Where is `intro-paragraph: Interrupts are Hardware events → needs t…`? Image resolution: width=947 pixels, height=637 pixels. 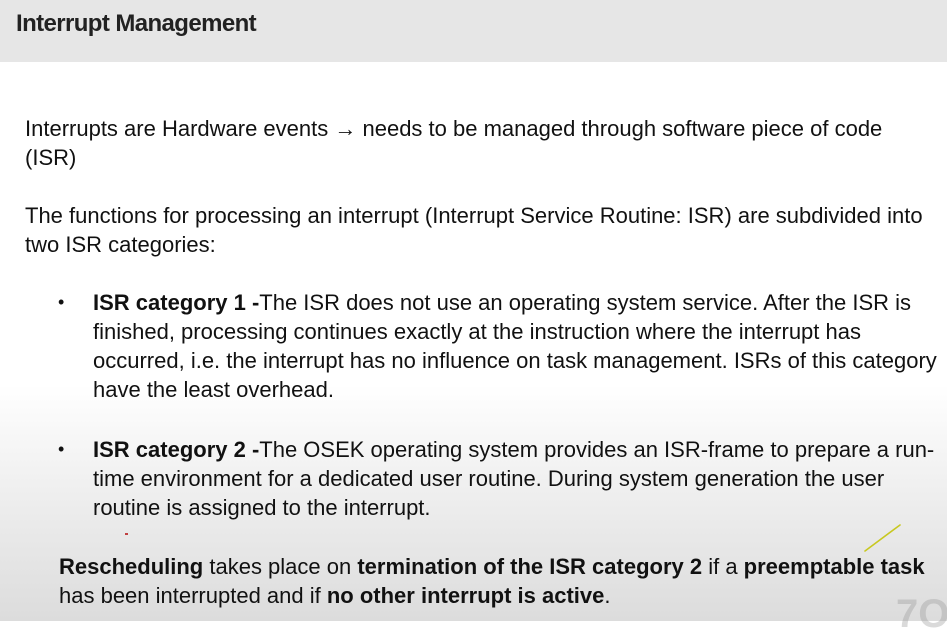 intro-paragraph: Interrupts are Hardware events → needs t… is located at coordinates (480, 143).